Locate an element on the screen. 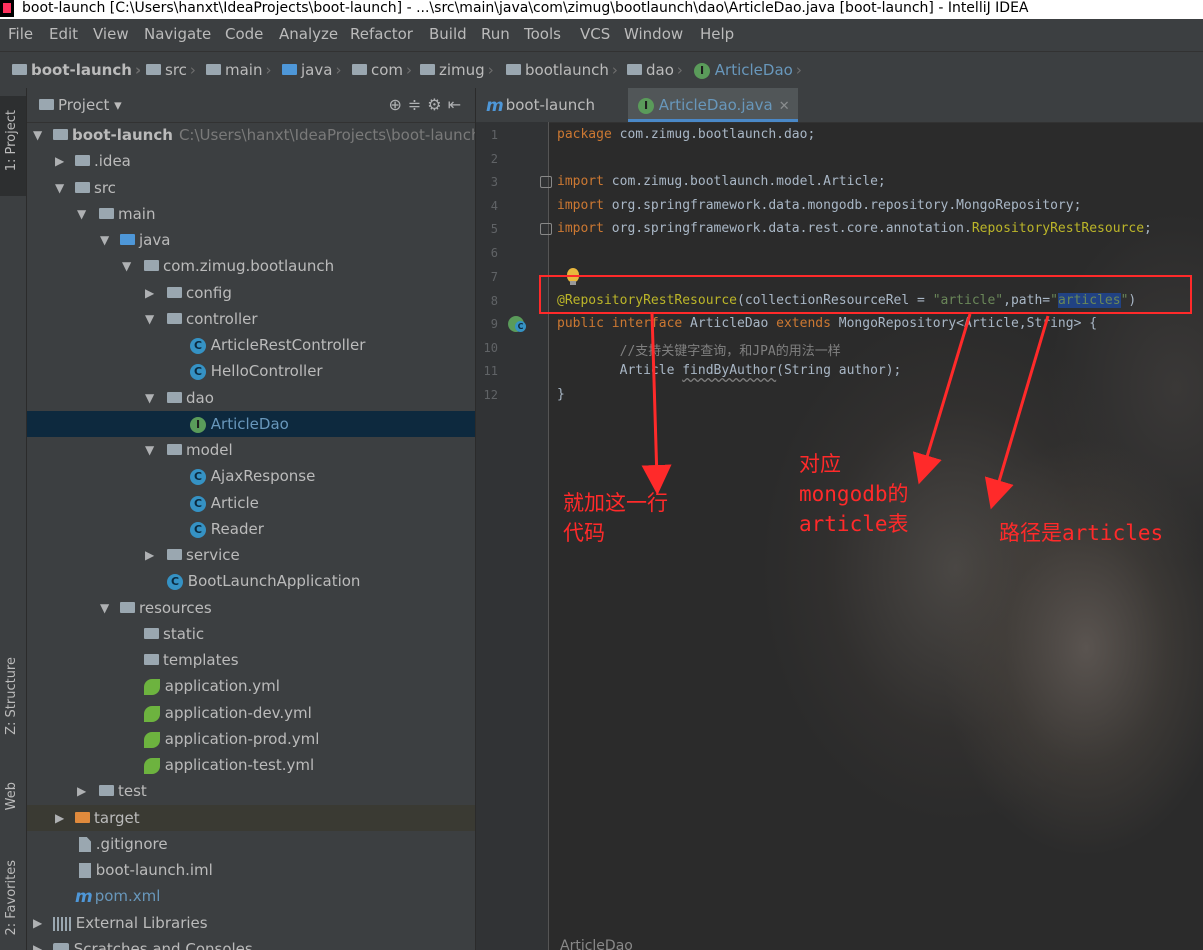  close-tab-icon: ✕ is located at coordinates (784, 106).